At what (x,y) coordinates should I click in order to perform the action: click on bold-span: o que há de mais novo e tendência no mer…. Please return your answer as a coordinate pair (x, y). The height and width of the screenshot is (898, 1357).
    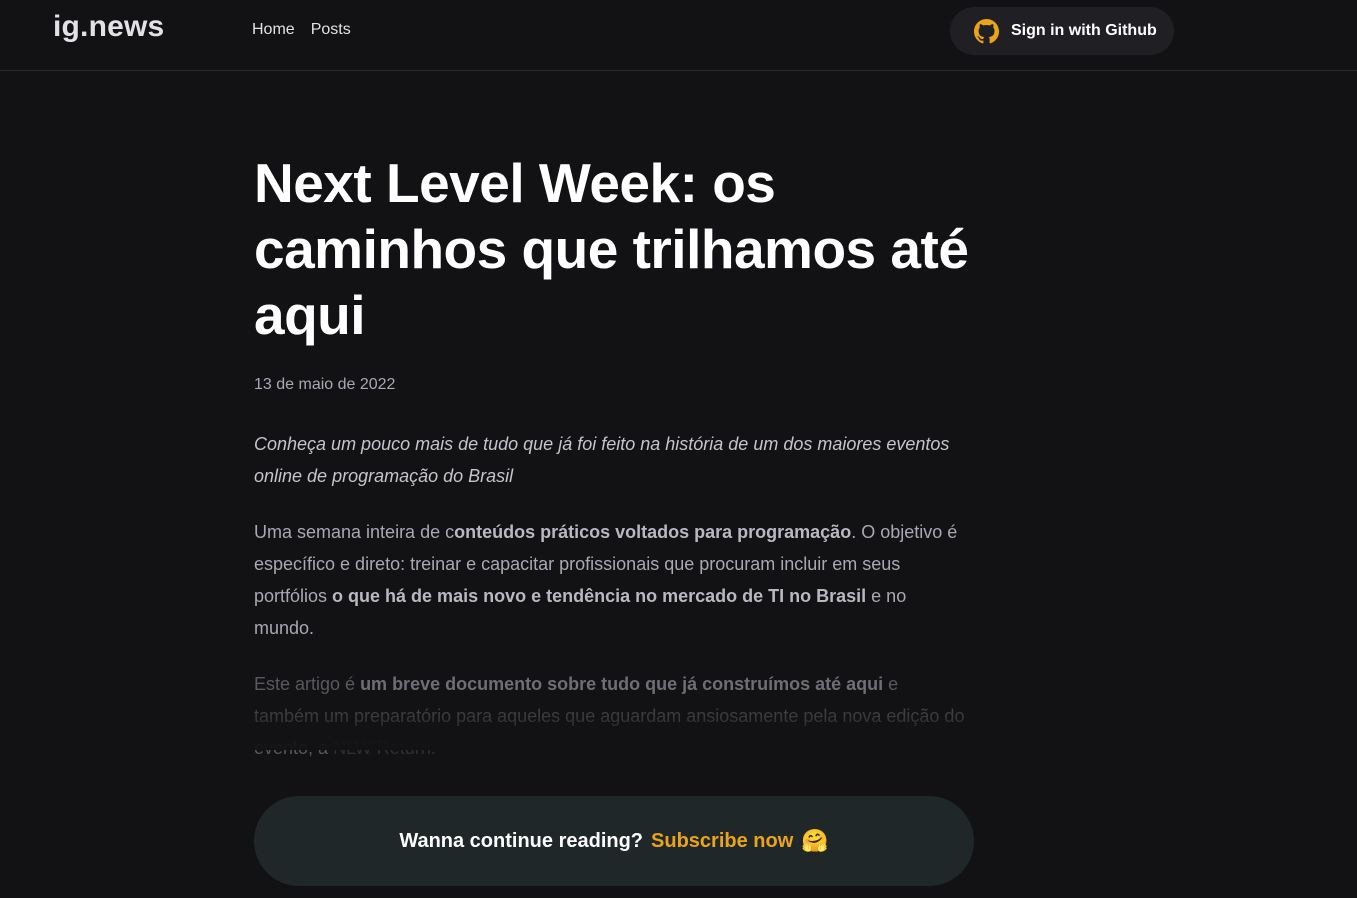
    Looking at the image, I should click on (599, 596).